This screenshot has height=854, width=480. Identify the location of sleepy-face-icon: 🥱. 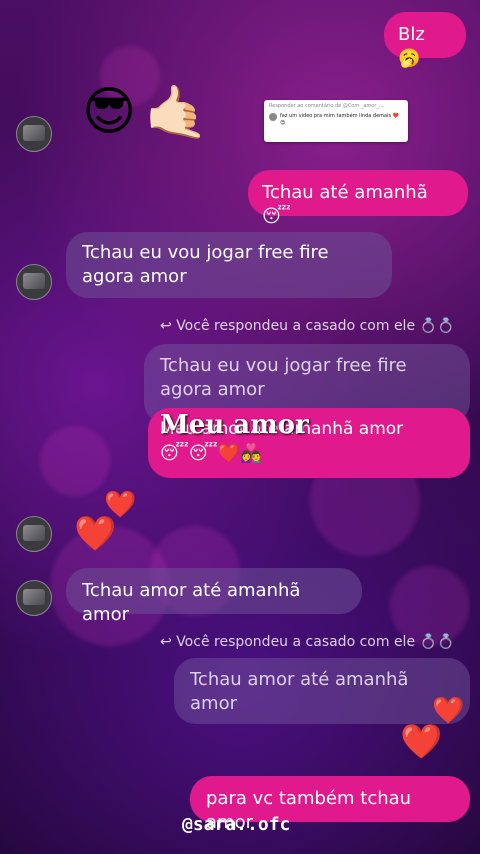
(409, 58).